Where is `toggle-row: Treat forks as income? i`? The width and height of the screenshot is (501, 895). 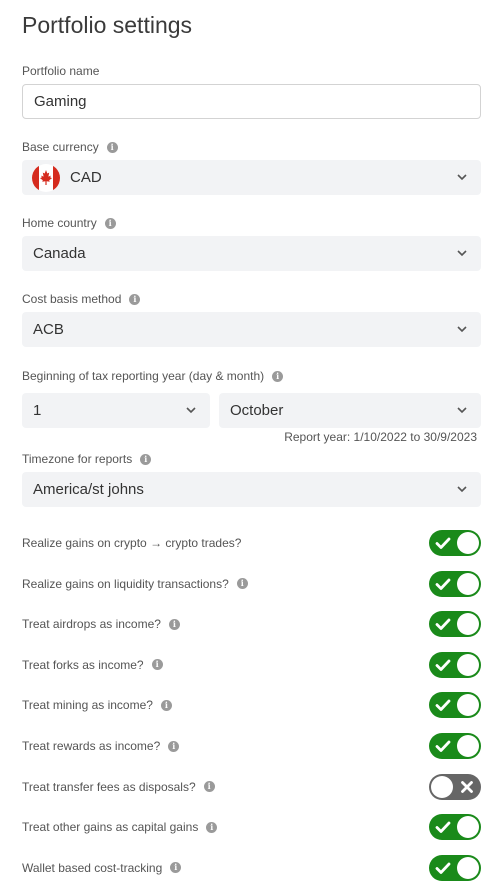
toggle-row: Treat forks as income? i is located at coordinates (251, 664).